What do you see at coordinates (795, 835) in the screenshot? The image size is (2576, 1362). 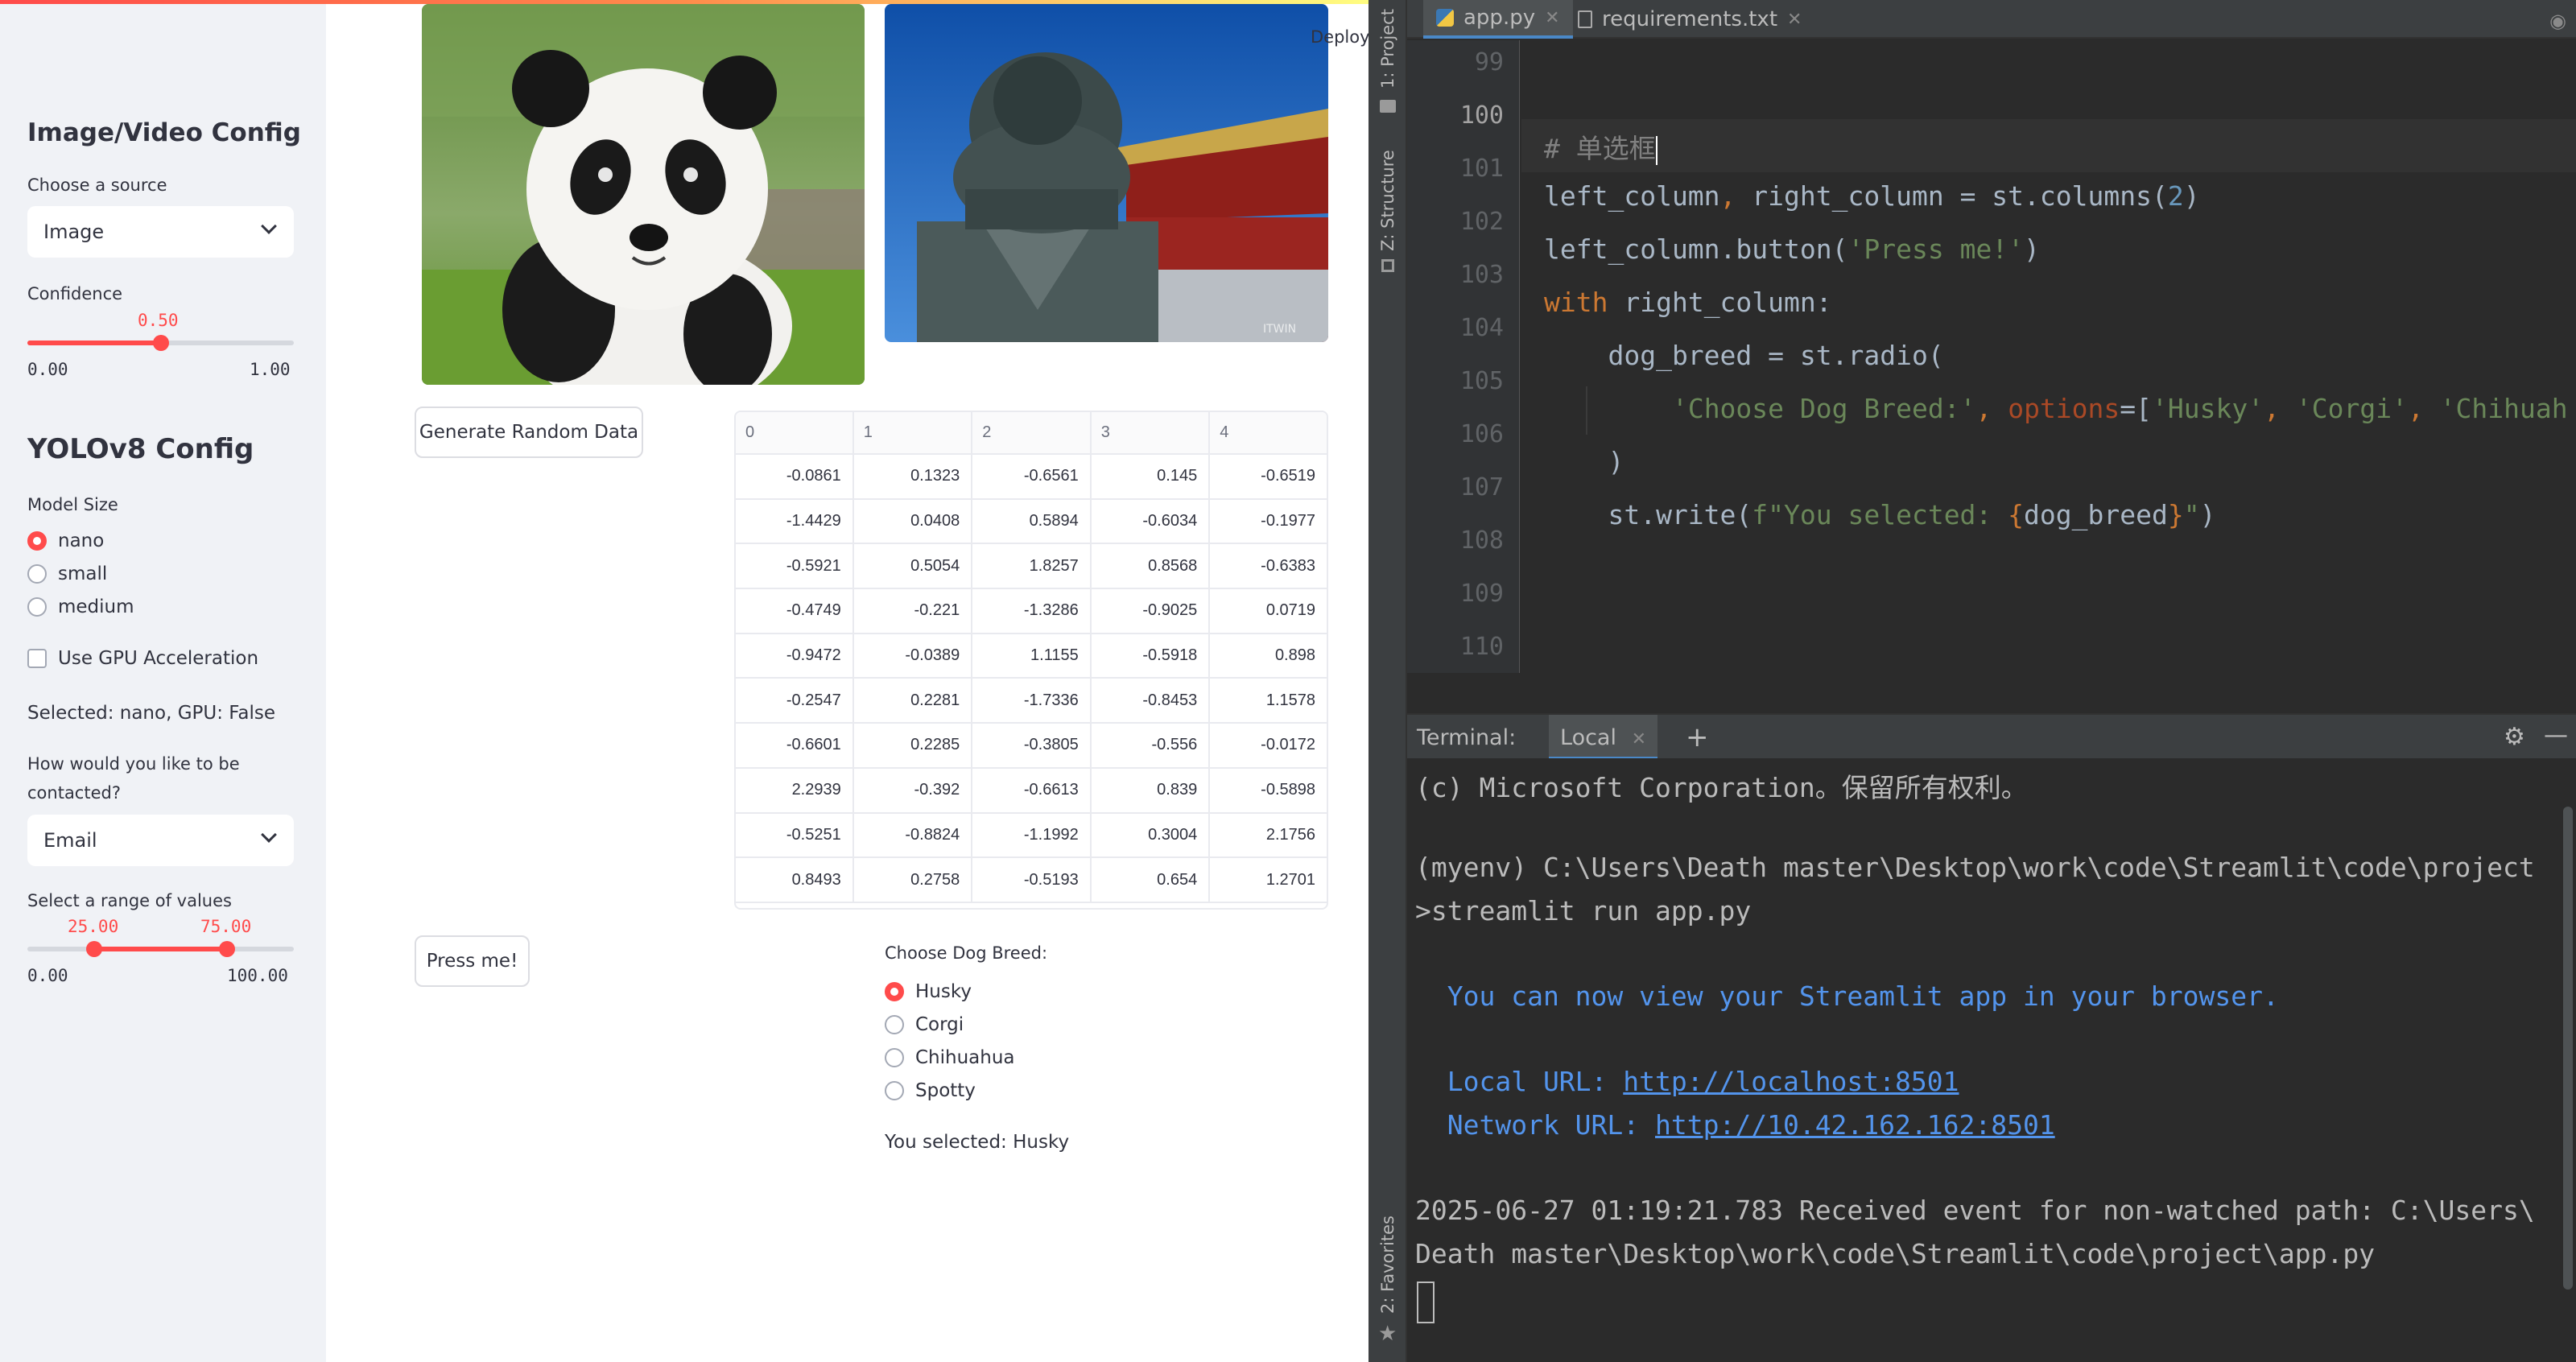 I see `table-cell: -0.5251` at bounding box center [795, 835].